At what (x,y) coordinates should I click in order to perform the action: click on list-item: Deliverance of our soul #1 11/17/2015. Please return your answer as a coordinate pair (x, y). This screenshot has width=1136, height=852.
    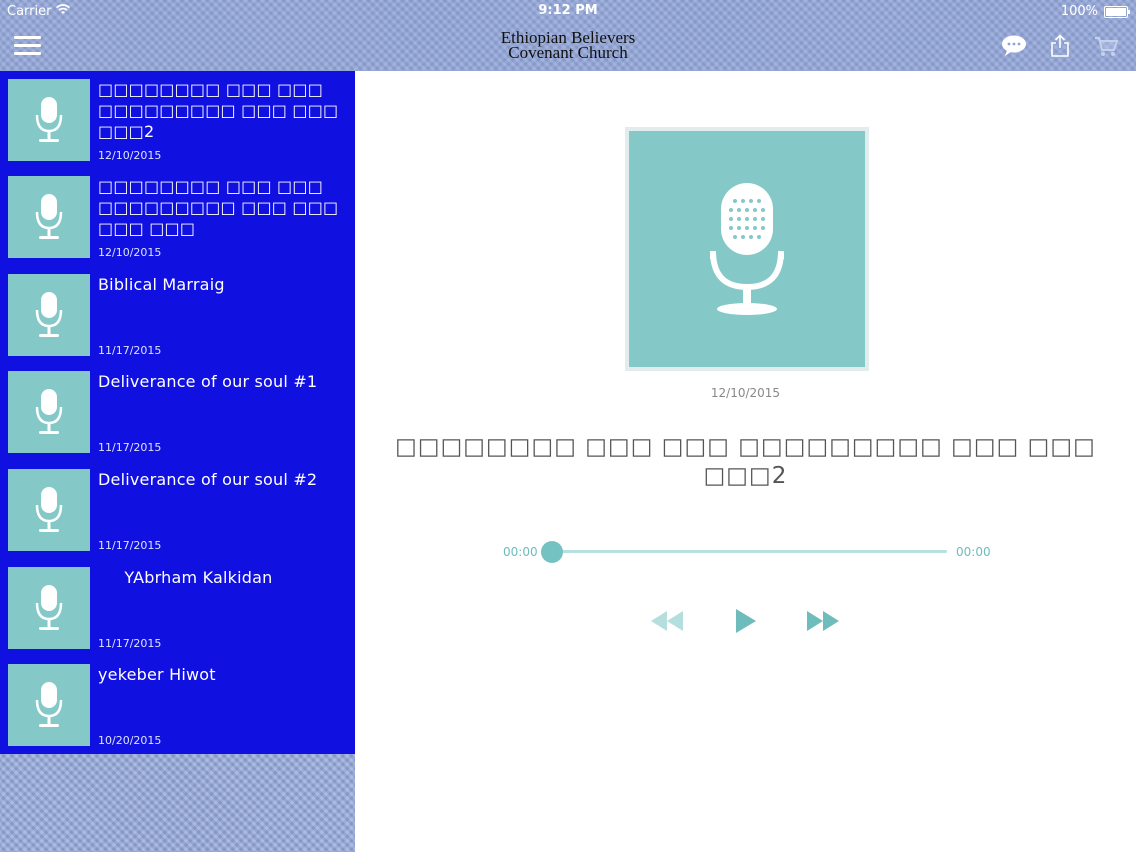
    Looking at the image, I should click on (177, 411).